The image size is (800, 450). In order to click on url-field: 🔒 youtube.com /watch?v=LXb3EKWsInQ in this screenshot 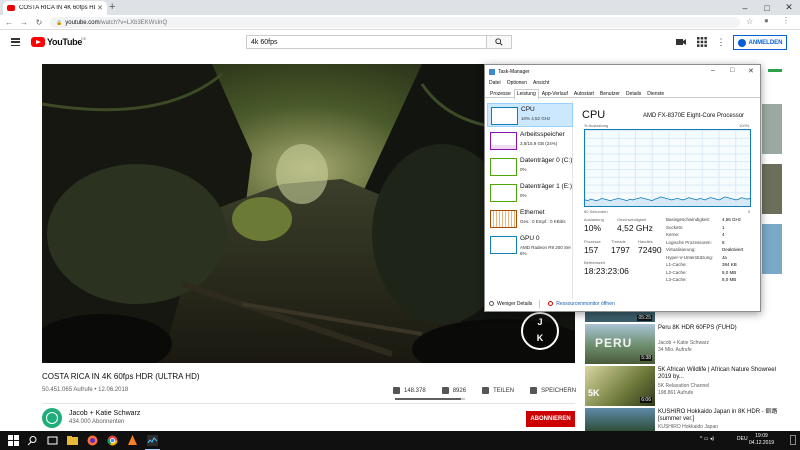, I will do `click(395, 22)`.